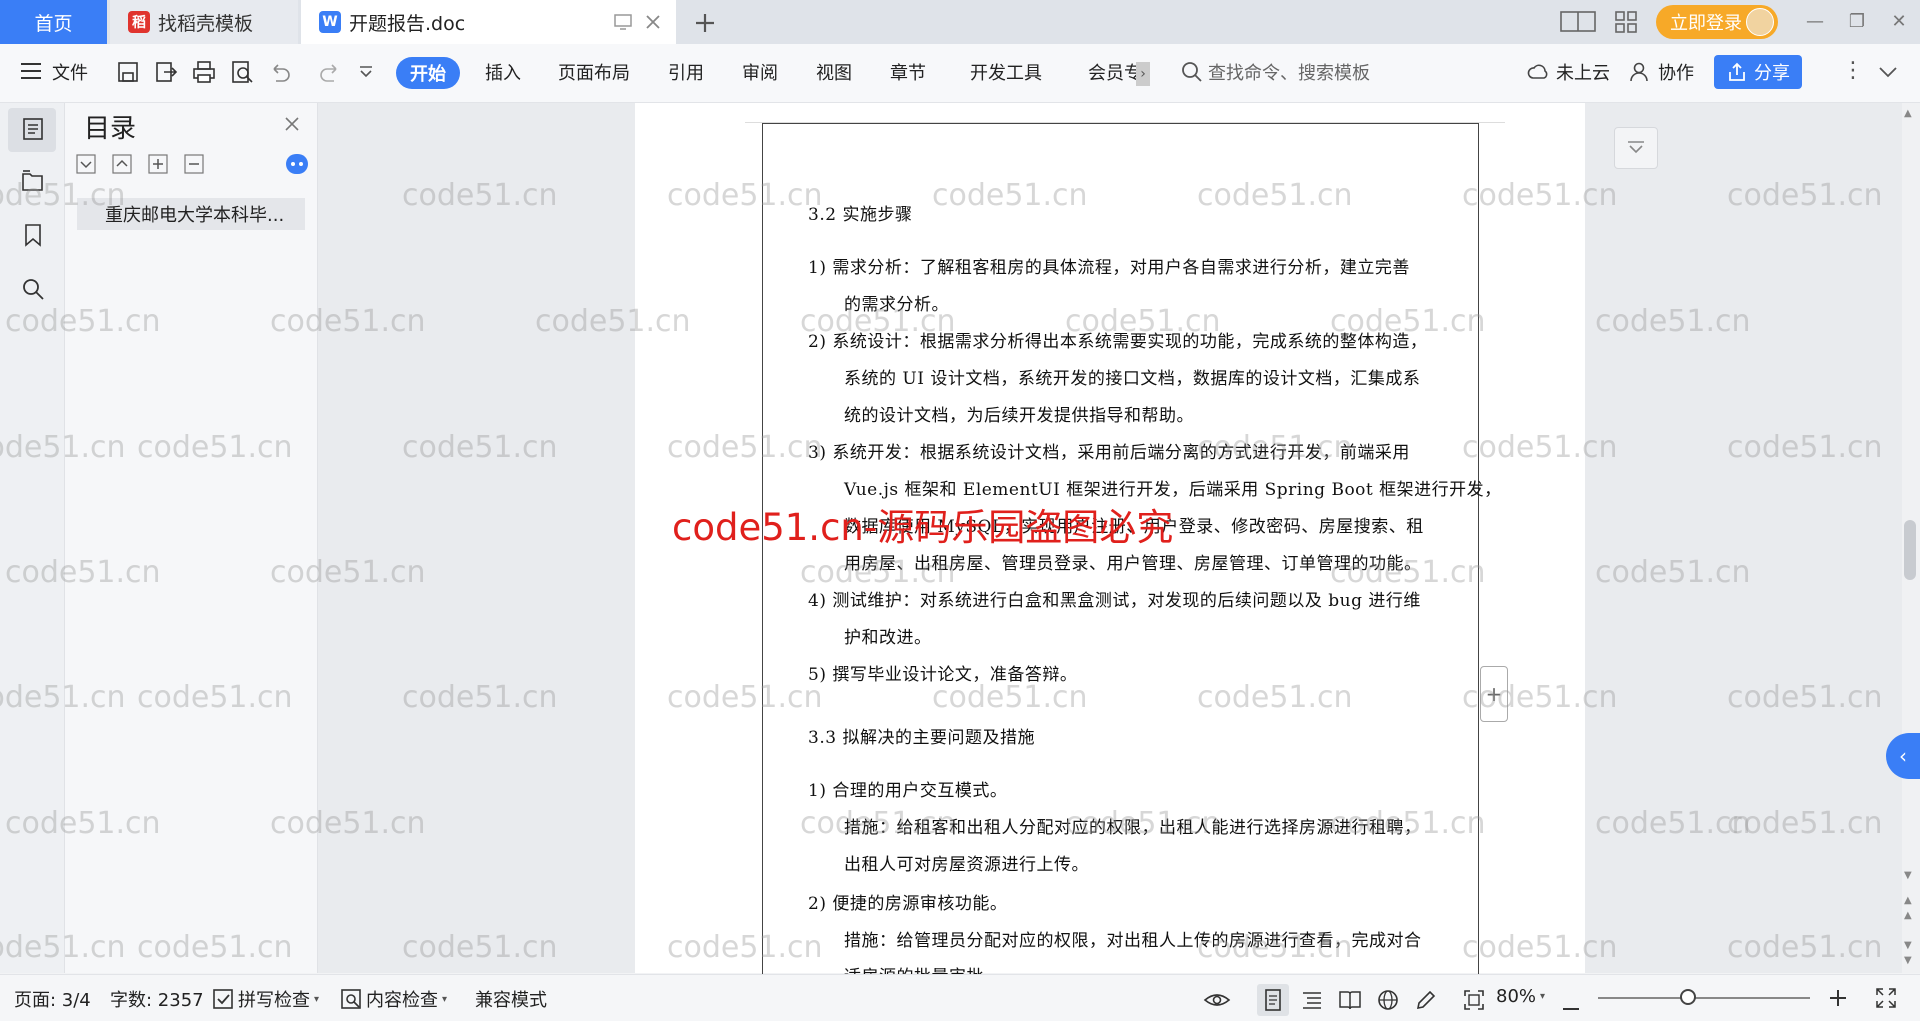 This screenshot has width=1920, height=1021. I want to click on quick-access-dropdown-icon, so click(368, 74).